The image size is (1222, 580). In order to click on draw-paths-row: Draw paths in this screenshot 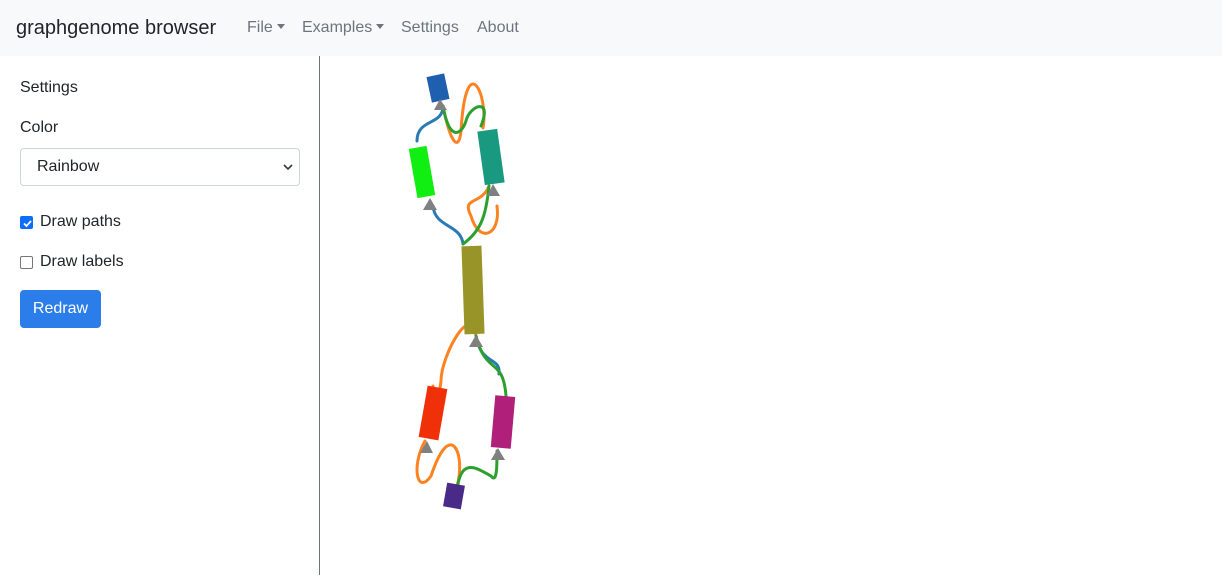, I will do `click(70, 222)`.